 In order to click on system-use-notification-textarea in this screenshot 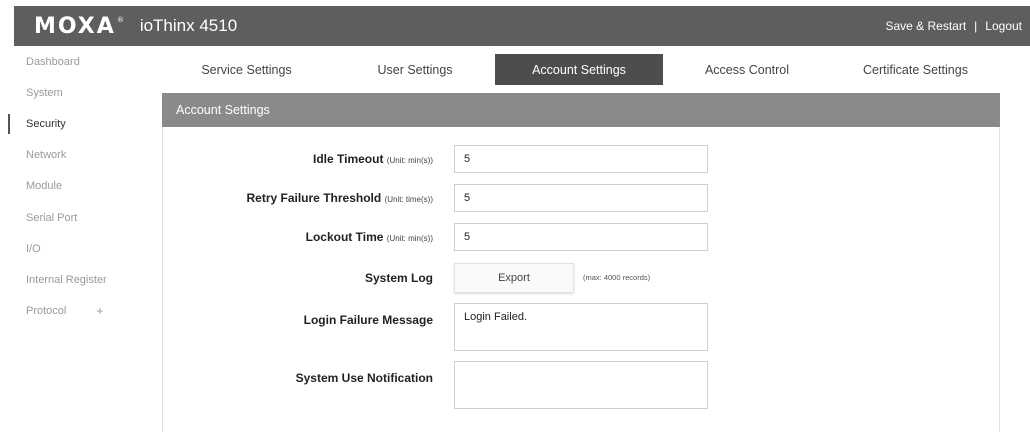, I will do `click(581, 385)`.